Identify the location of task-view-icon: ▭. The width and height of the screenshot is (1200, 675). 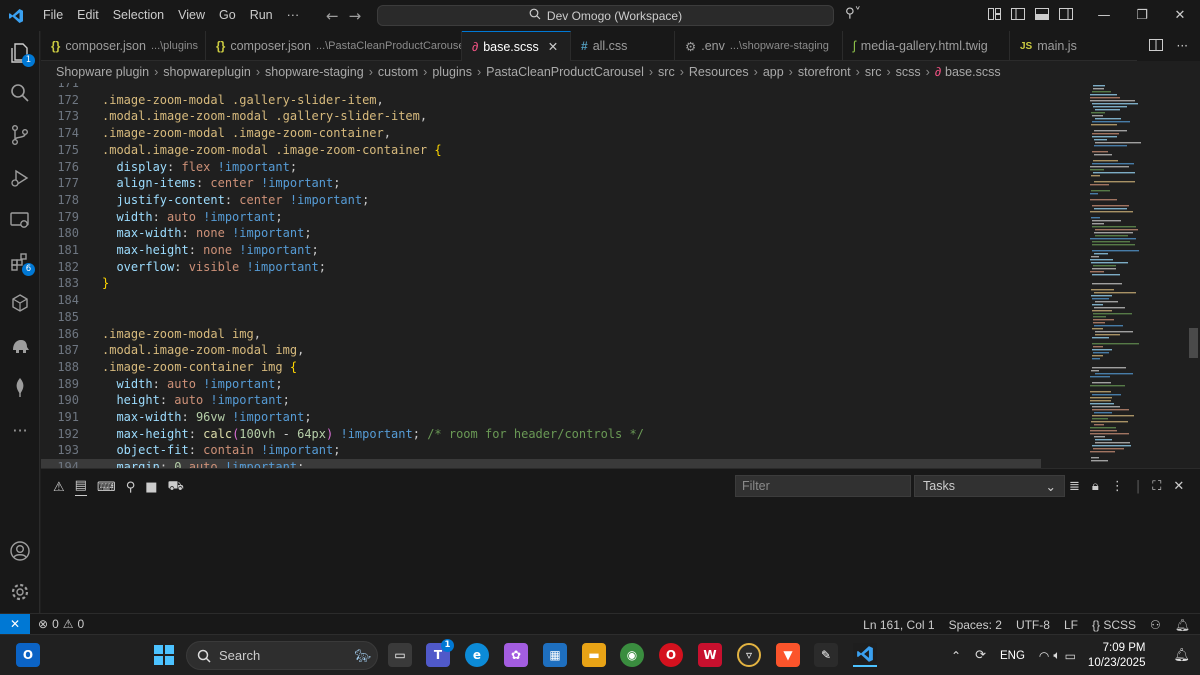
(400, 655).